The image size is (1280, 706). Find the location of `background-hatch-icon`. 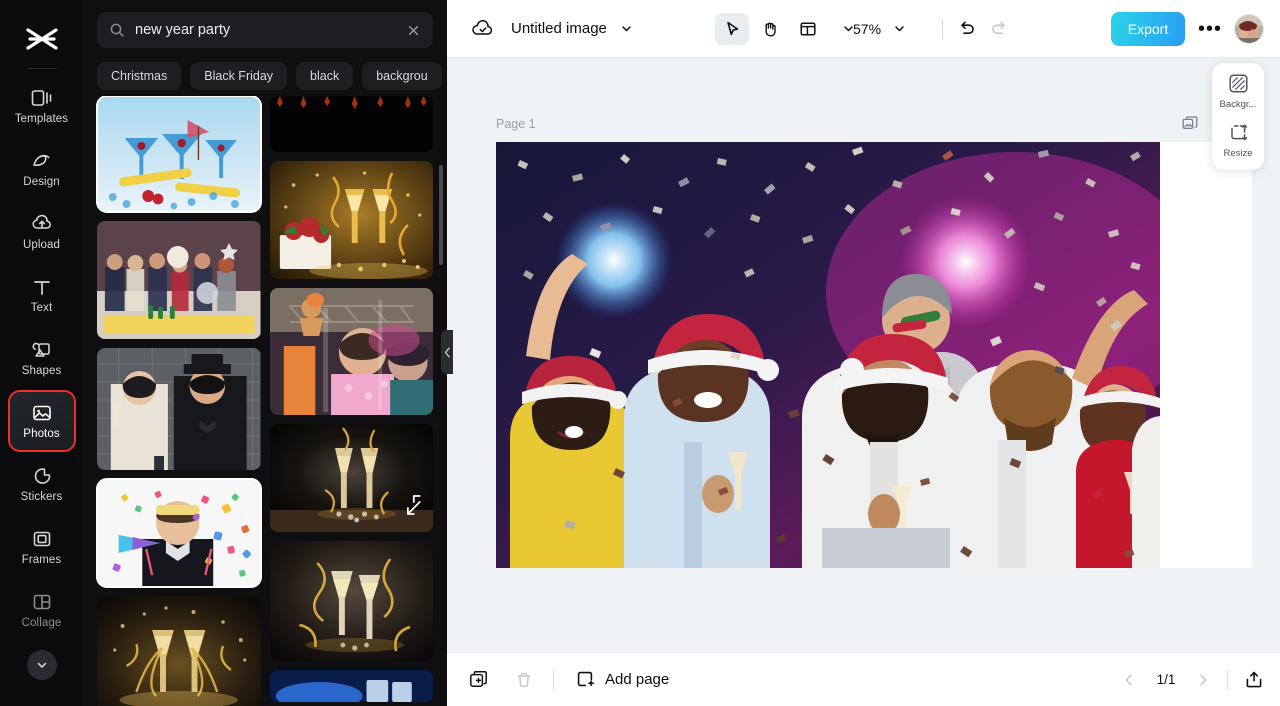

background-hatch-icon is located at coordinates (1238, 83).